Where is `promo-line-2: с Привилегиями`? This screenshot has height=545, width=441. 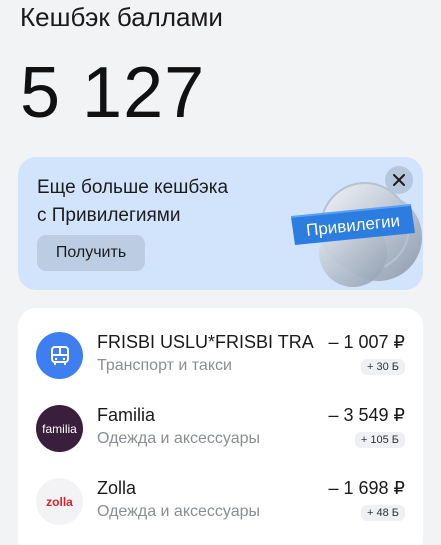 promo-line-2: с Привилегиями is located at coordinates (109, 215).